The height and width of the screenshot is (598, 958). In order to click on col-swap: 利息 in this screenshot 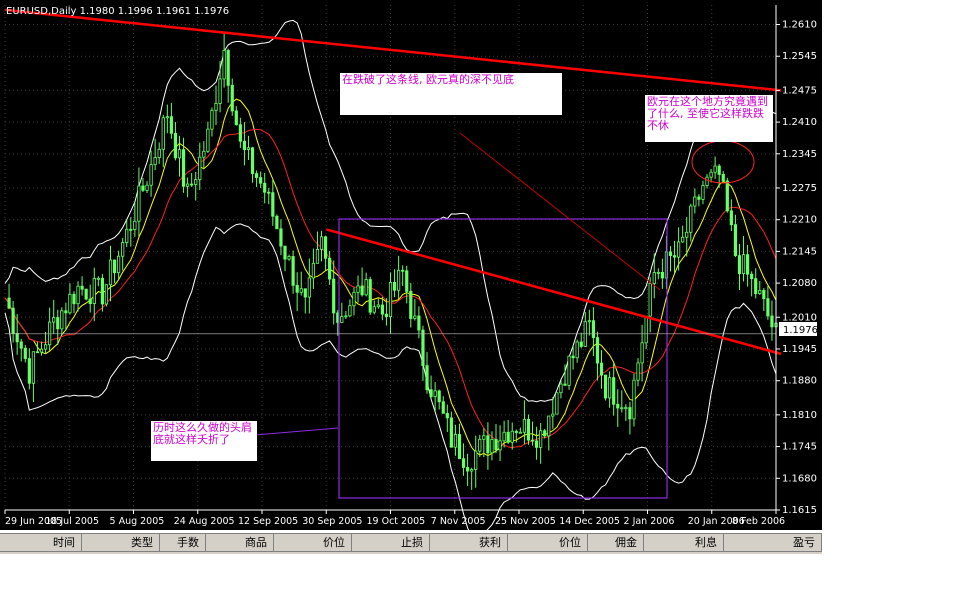, I will do `click(684, 543)`.